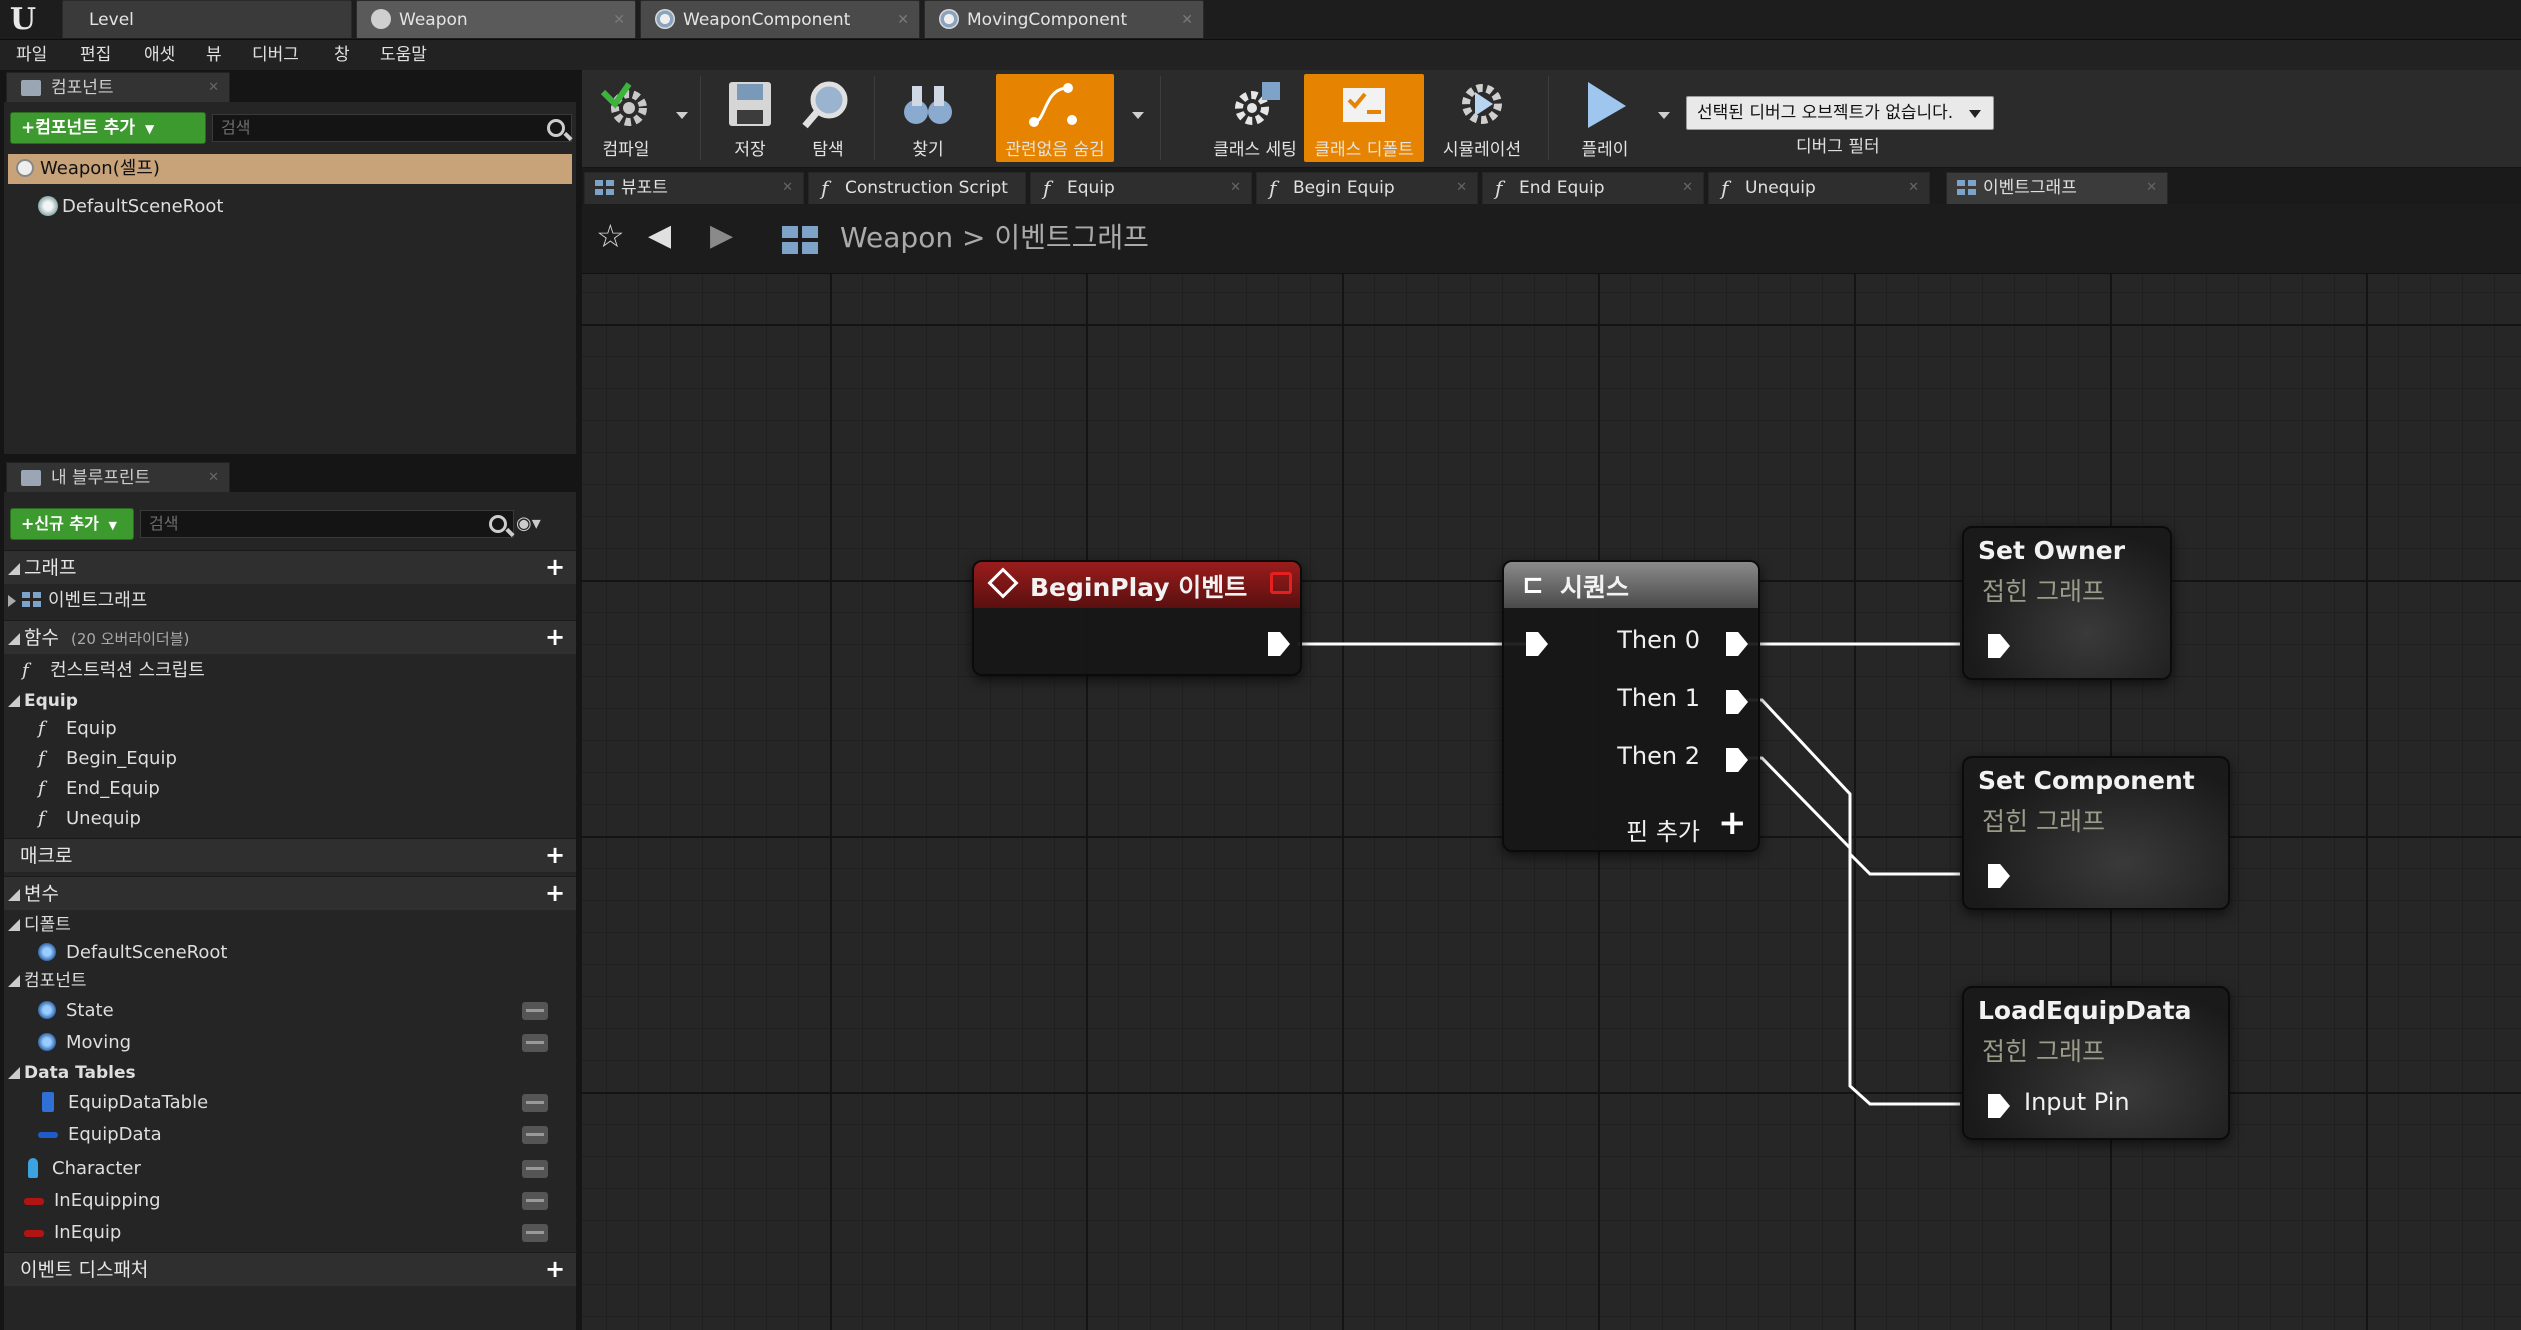 This screenshot has height=1330, width=2521. I want to click on tab-unequip: f Unequip ✕, so click(1819, 188).